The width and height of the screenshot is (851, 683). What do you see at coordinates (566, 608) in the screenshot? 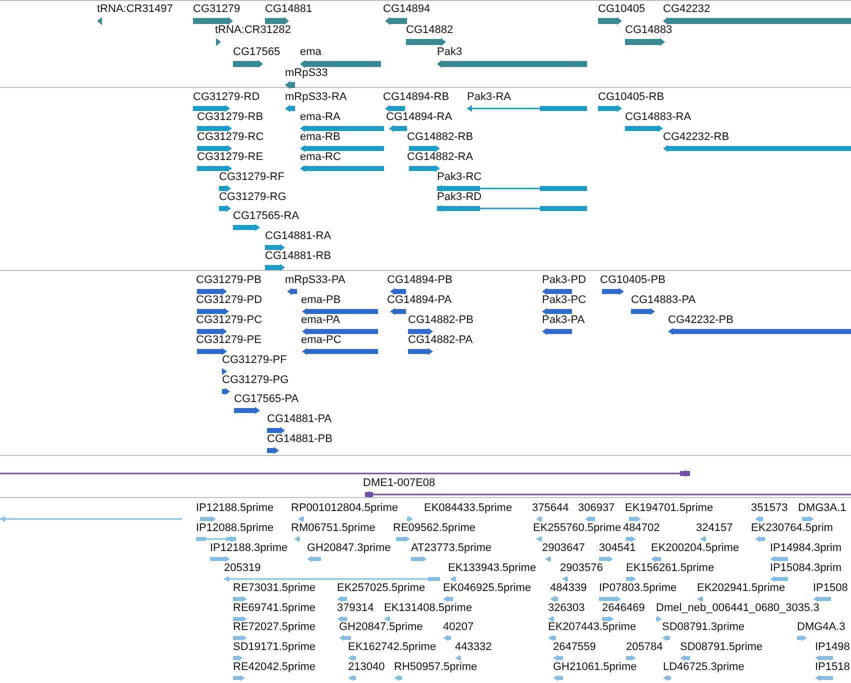
I see `feature-label: 326303` at bounding box center [566, 608].